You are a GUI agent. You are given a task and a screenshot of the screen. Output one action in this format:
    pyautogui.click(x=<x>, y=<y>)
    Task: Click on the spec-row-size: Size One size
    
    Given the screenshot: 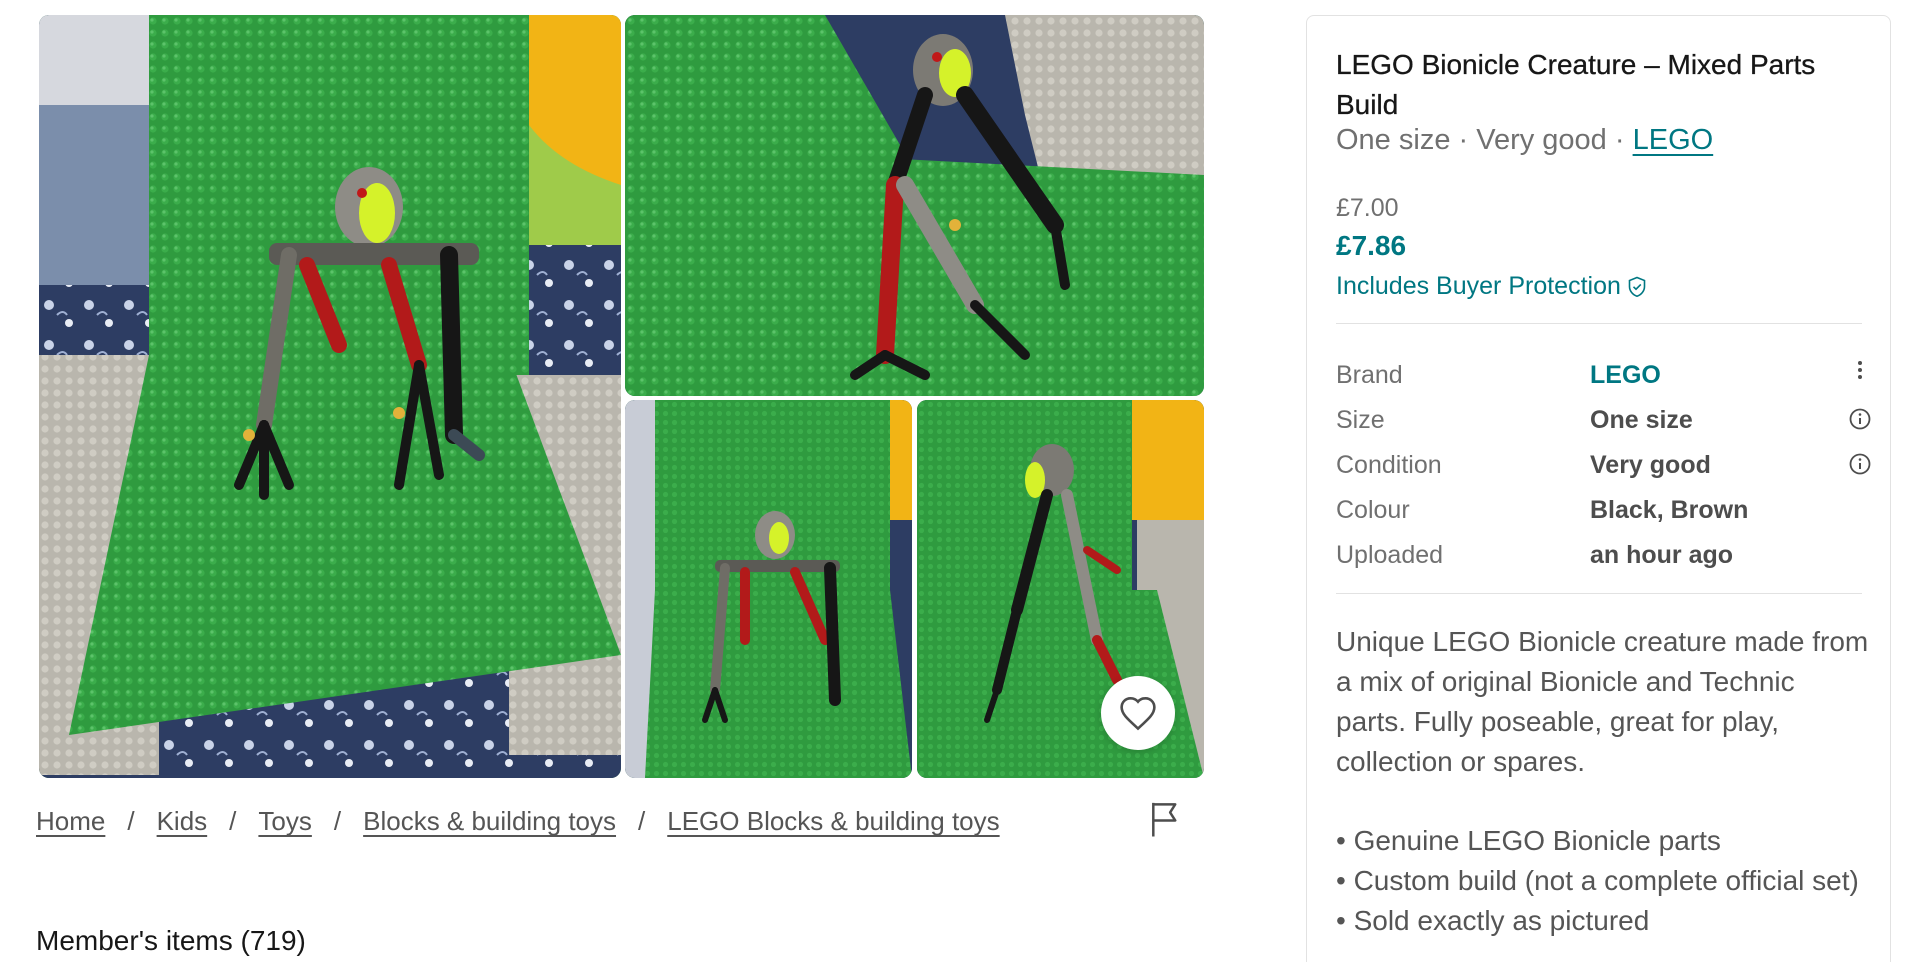 What is the action you would take?
    pyautogui.click(x=1606, y=423)
    